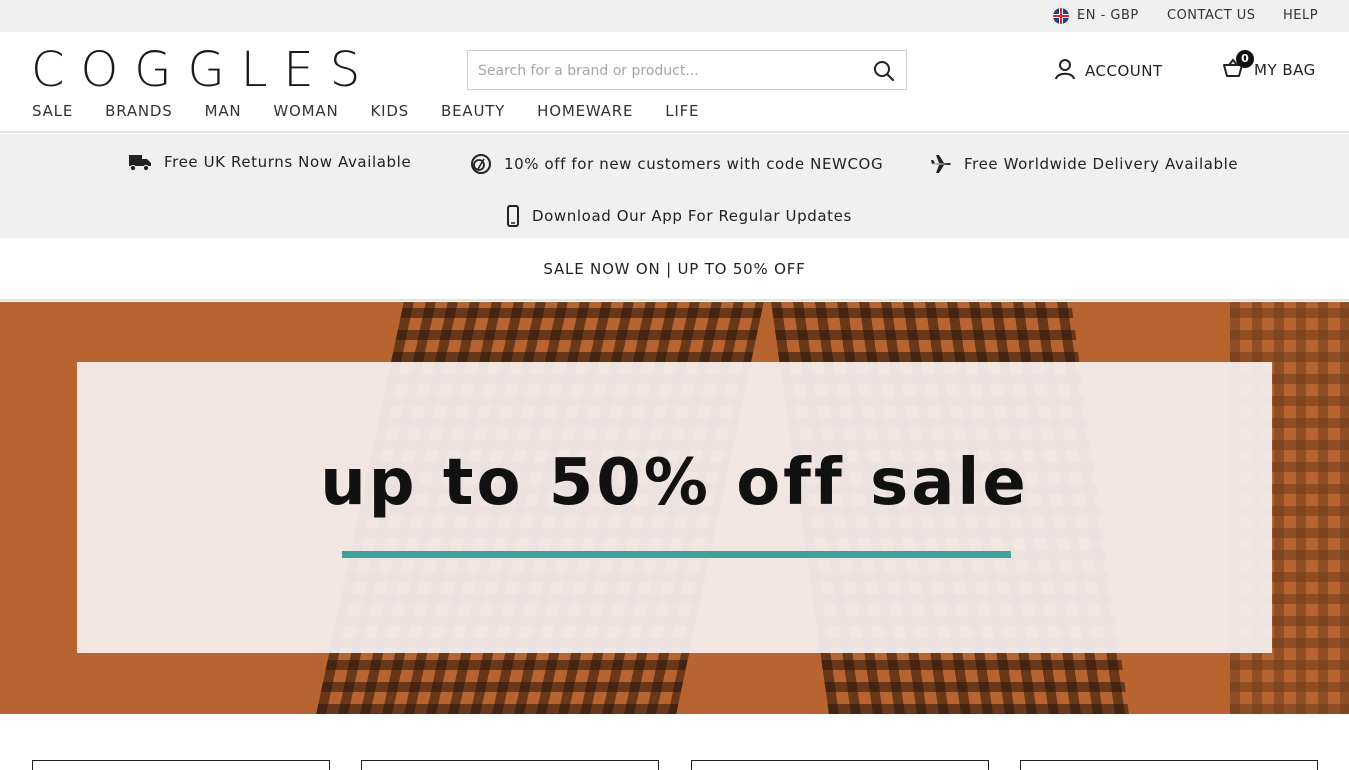 Image resolution: width=1349 pixels, height=770 pixels. I want to click on search-bar, so click(687, 70).